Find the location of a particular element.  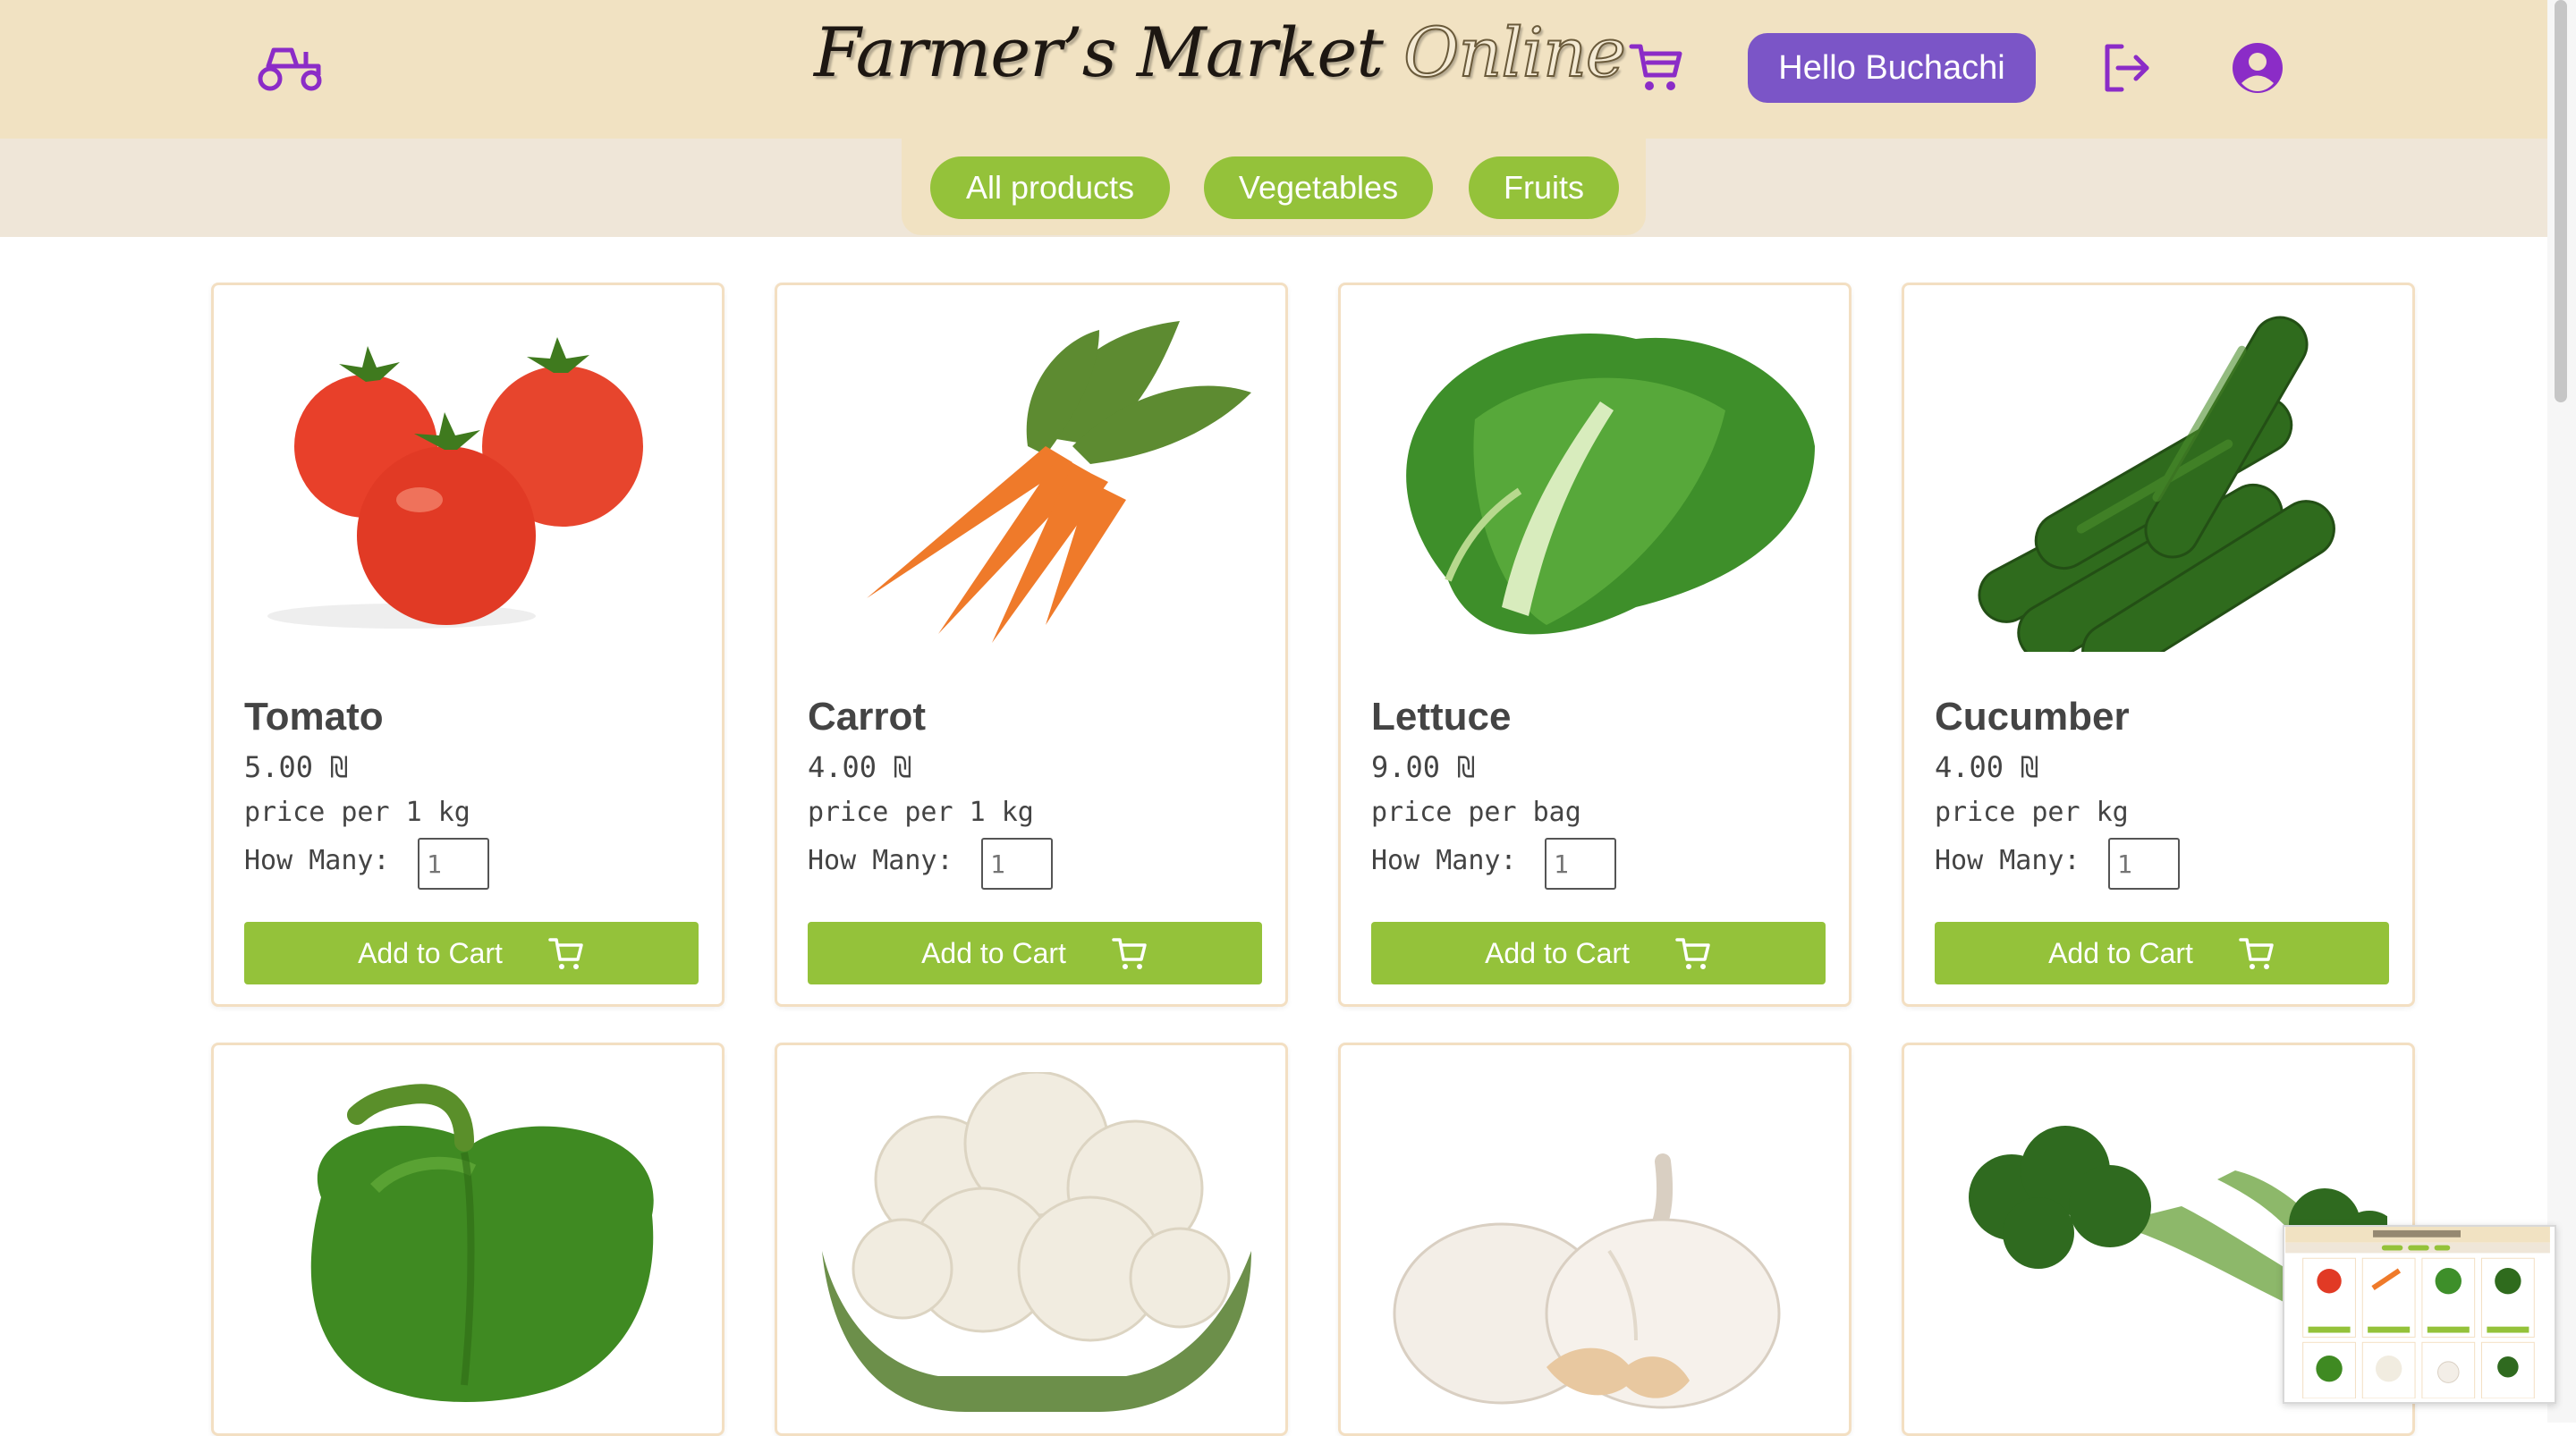

product-card-garlic is located at coordinates (1595, 1239).